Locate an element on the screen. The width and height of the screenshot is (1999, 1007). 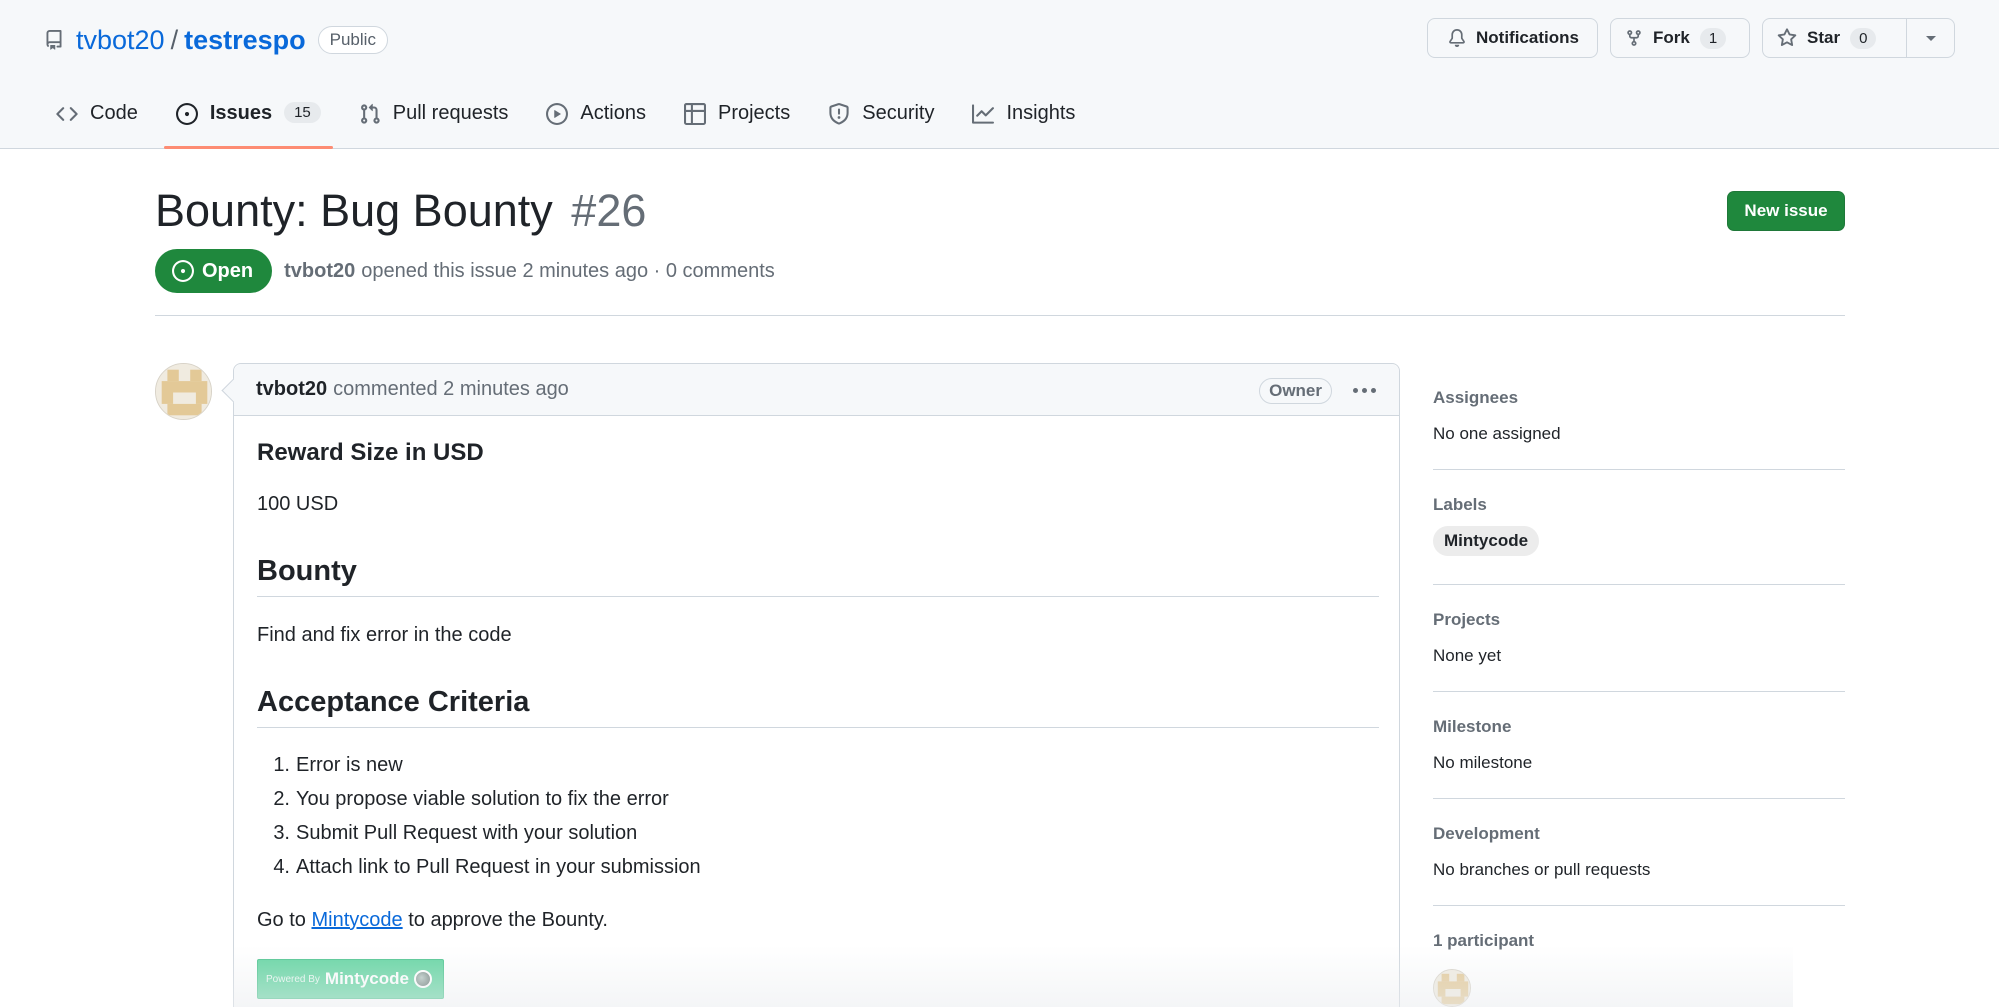
sidebar-milestone: Milestone No milestone is located at coordinates (1639, 745).